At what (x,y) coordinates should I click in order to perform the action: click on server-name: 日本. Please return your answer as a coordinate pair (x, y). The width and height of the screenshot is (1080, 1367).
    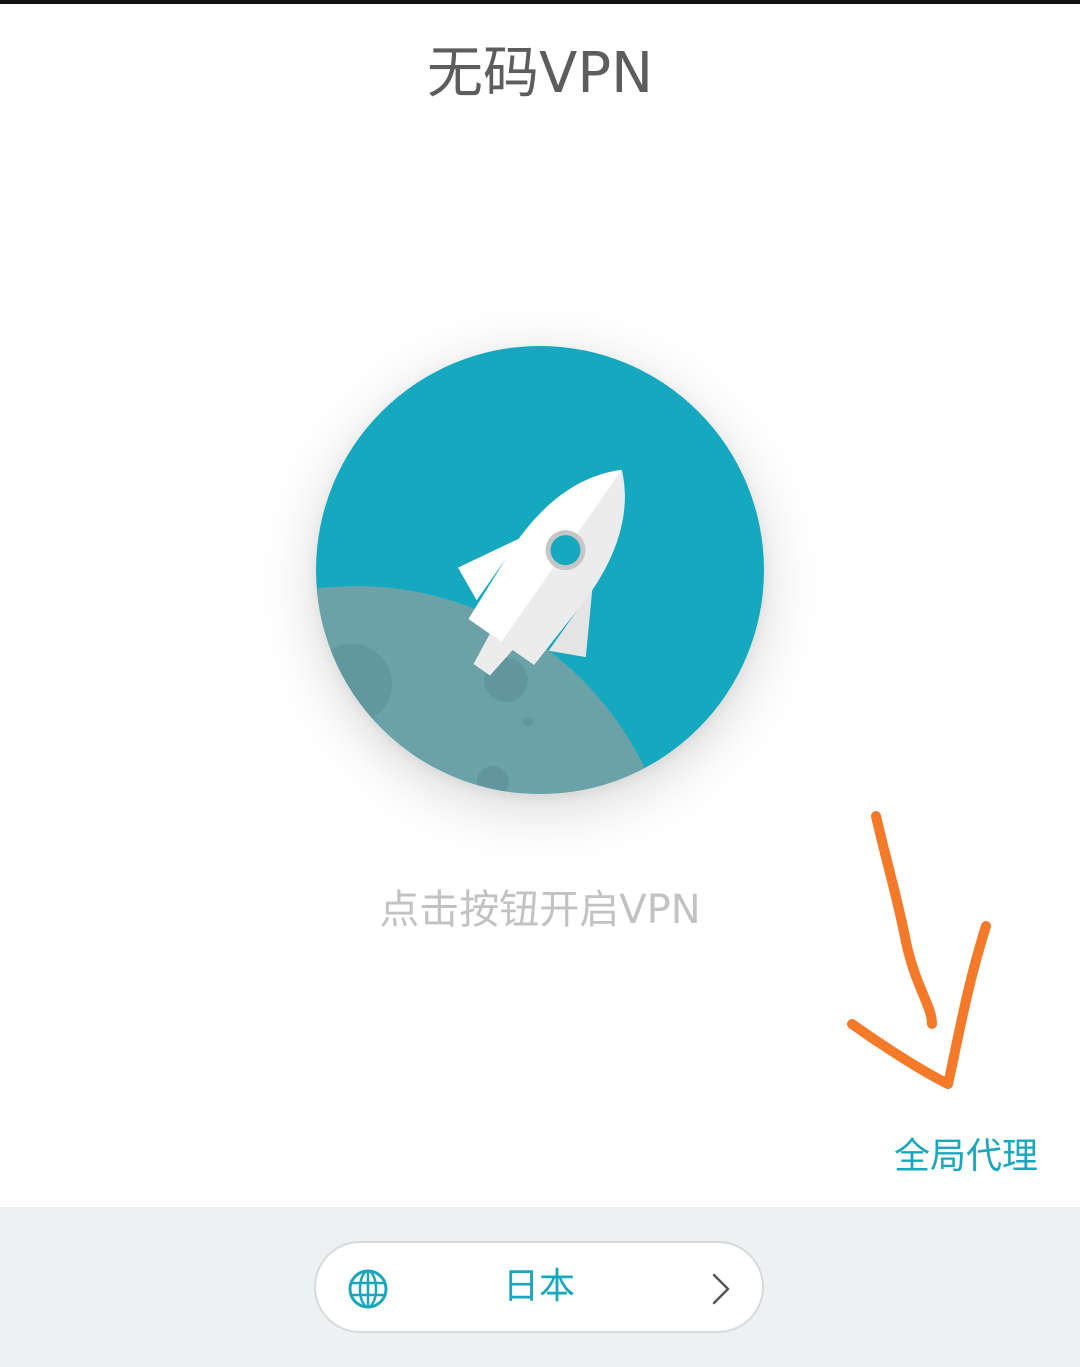
    Looking at the image, I should click on (538, 1286).